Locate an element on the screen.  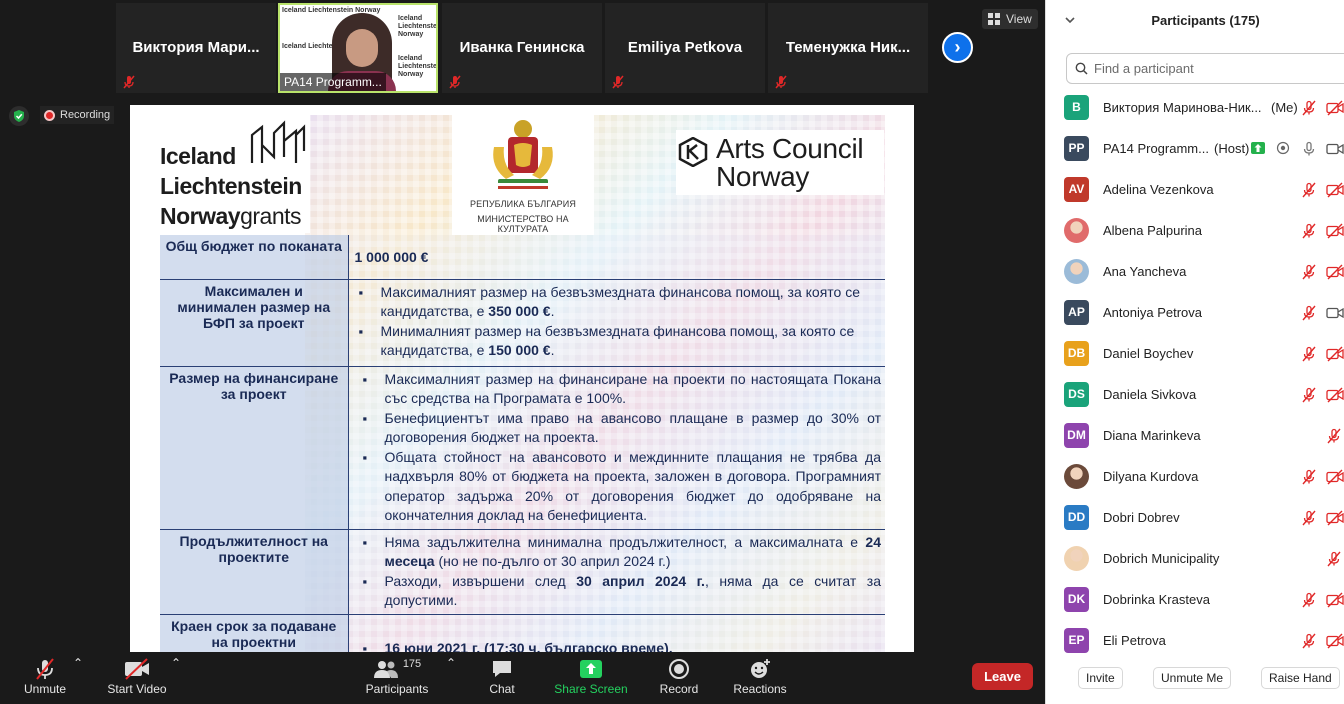
leave-button: Leave is located at coordinates (1002, 676).